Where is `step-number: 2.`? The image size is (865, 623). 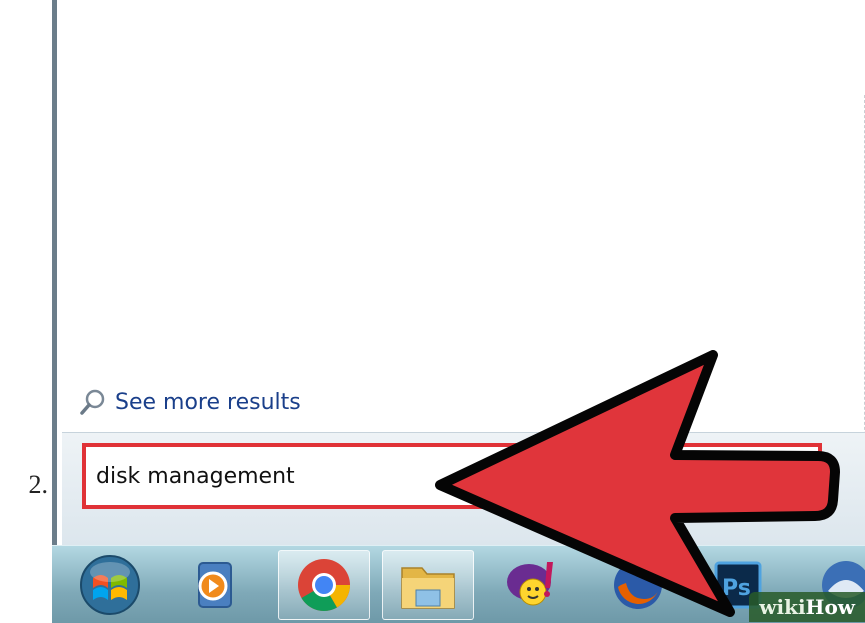
step-number: 2. is located at coordinates (38, 484).